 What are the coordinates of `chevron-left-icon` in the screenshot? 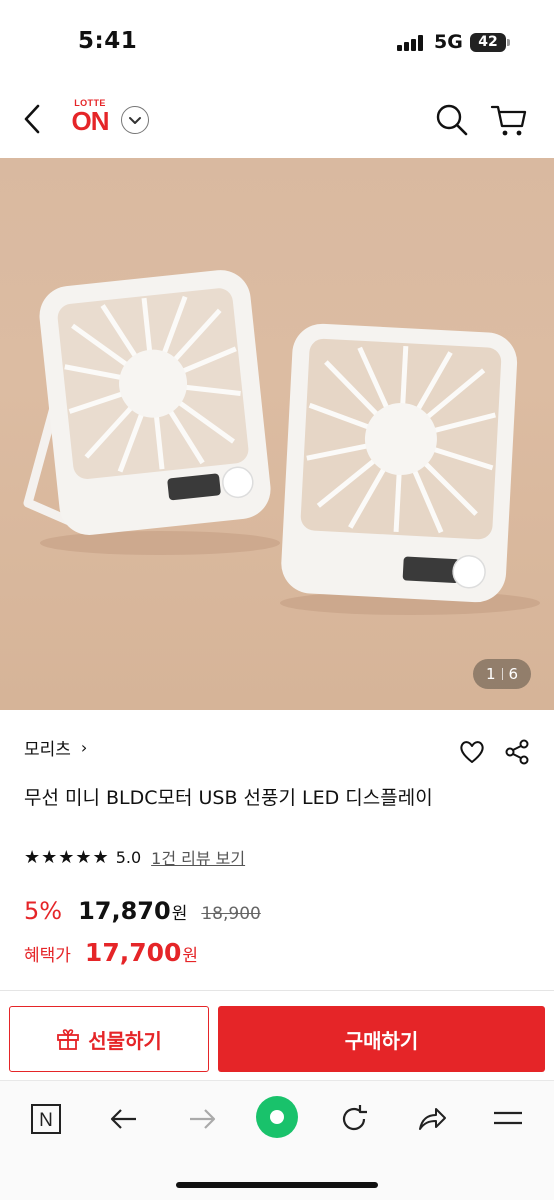 It's located at (32, 119).